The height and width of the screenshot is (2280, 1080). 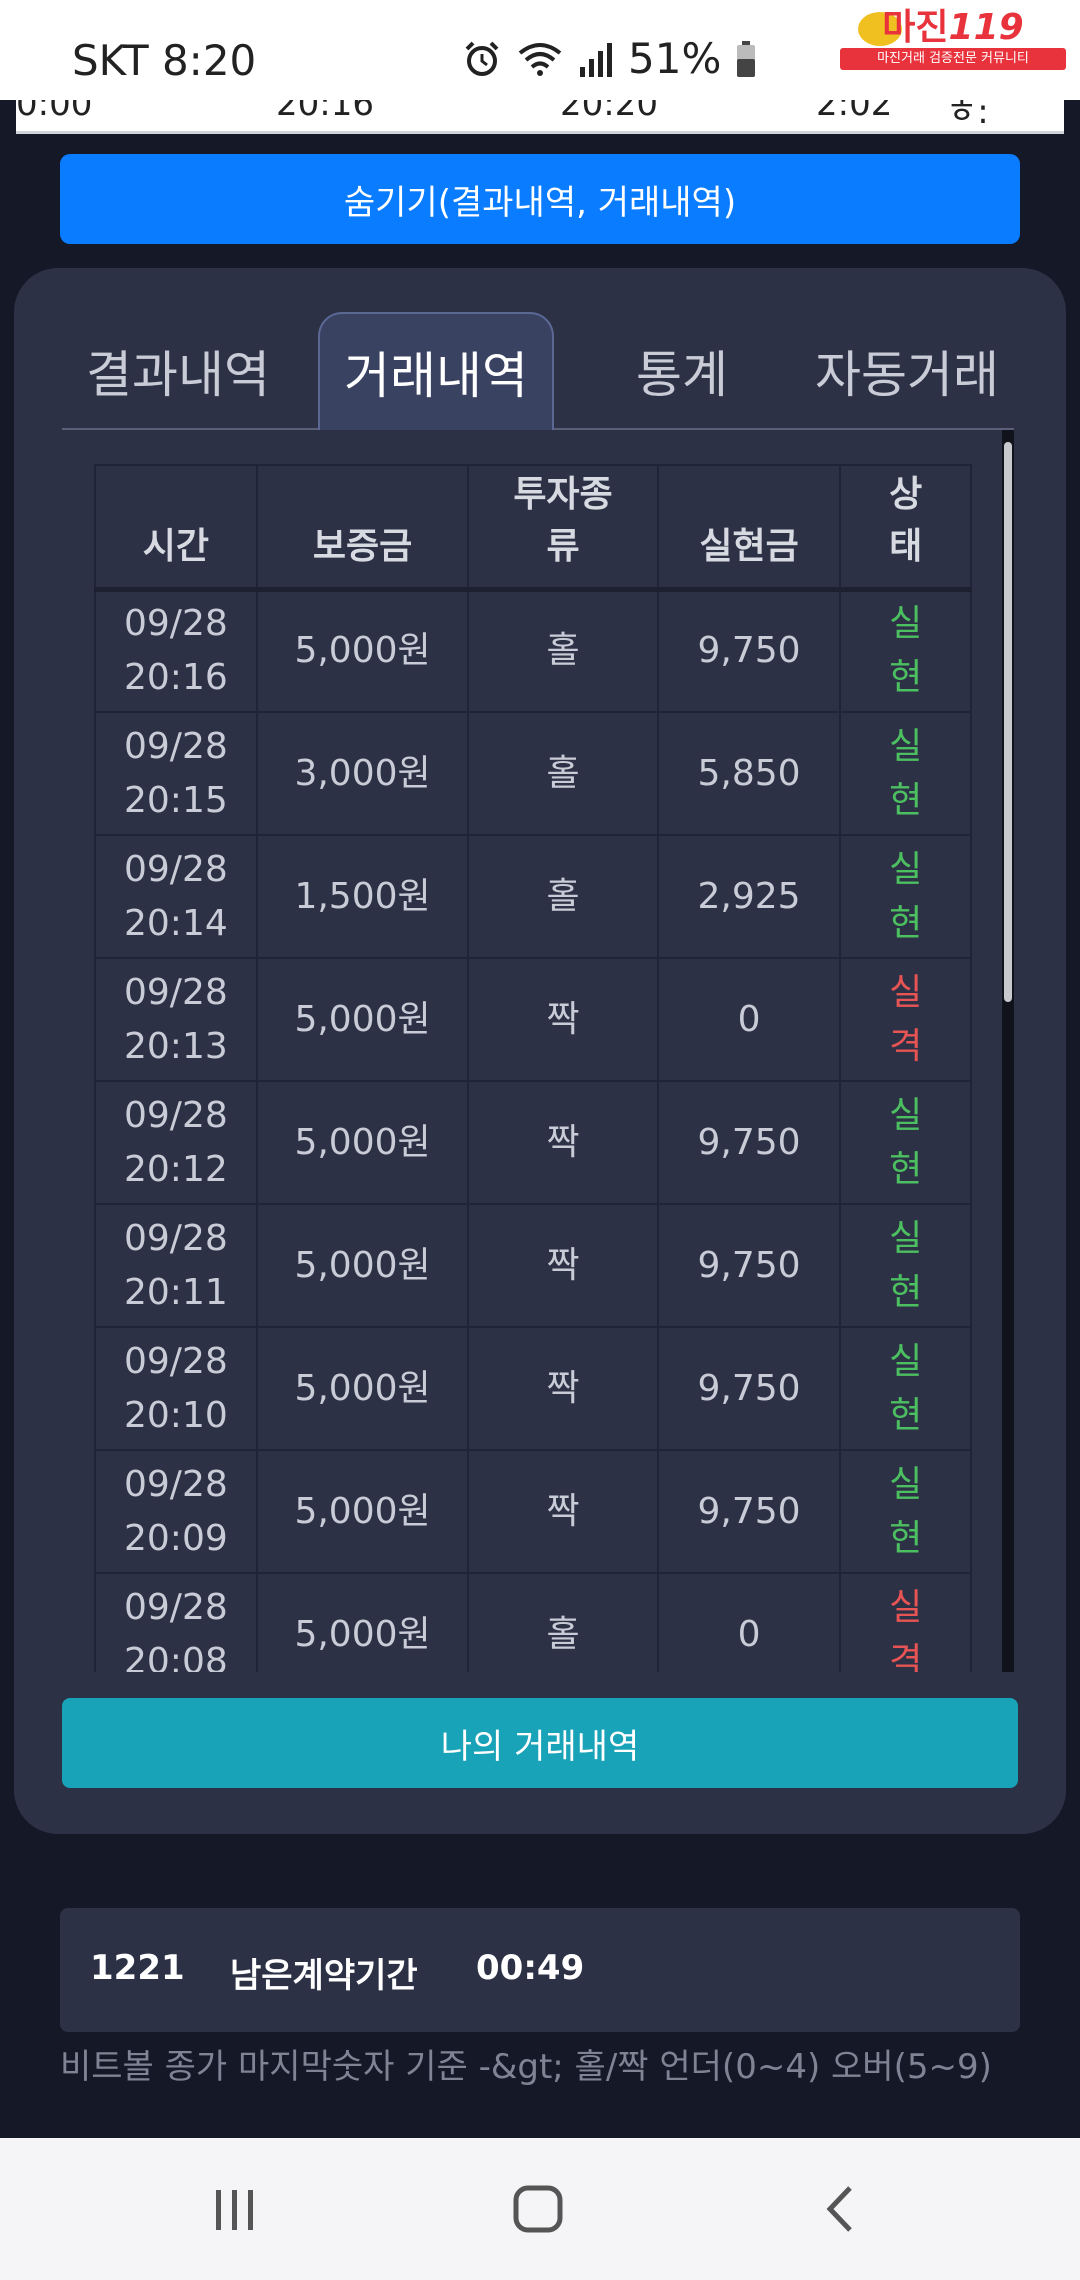 I want to click on header-type: 투자종 류, so click(x=563, y=528).